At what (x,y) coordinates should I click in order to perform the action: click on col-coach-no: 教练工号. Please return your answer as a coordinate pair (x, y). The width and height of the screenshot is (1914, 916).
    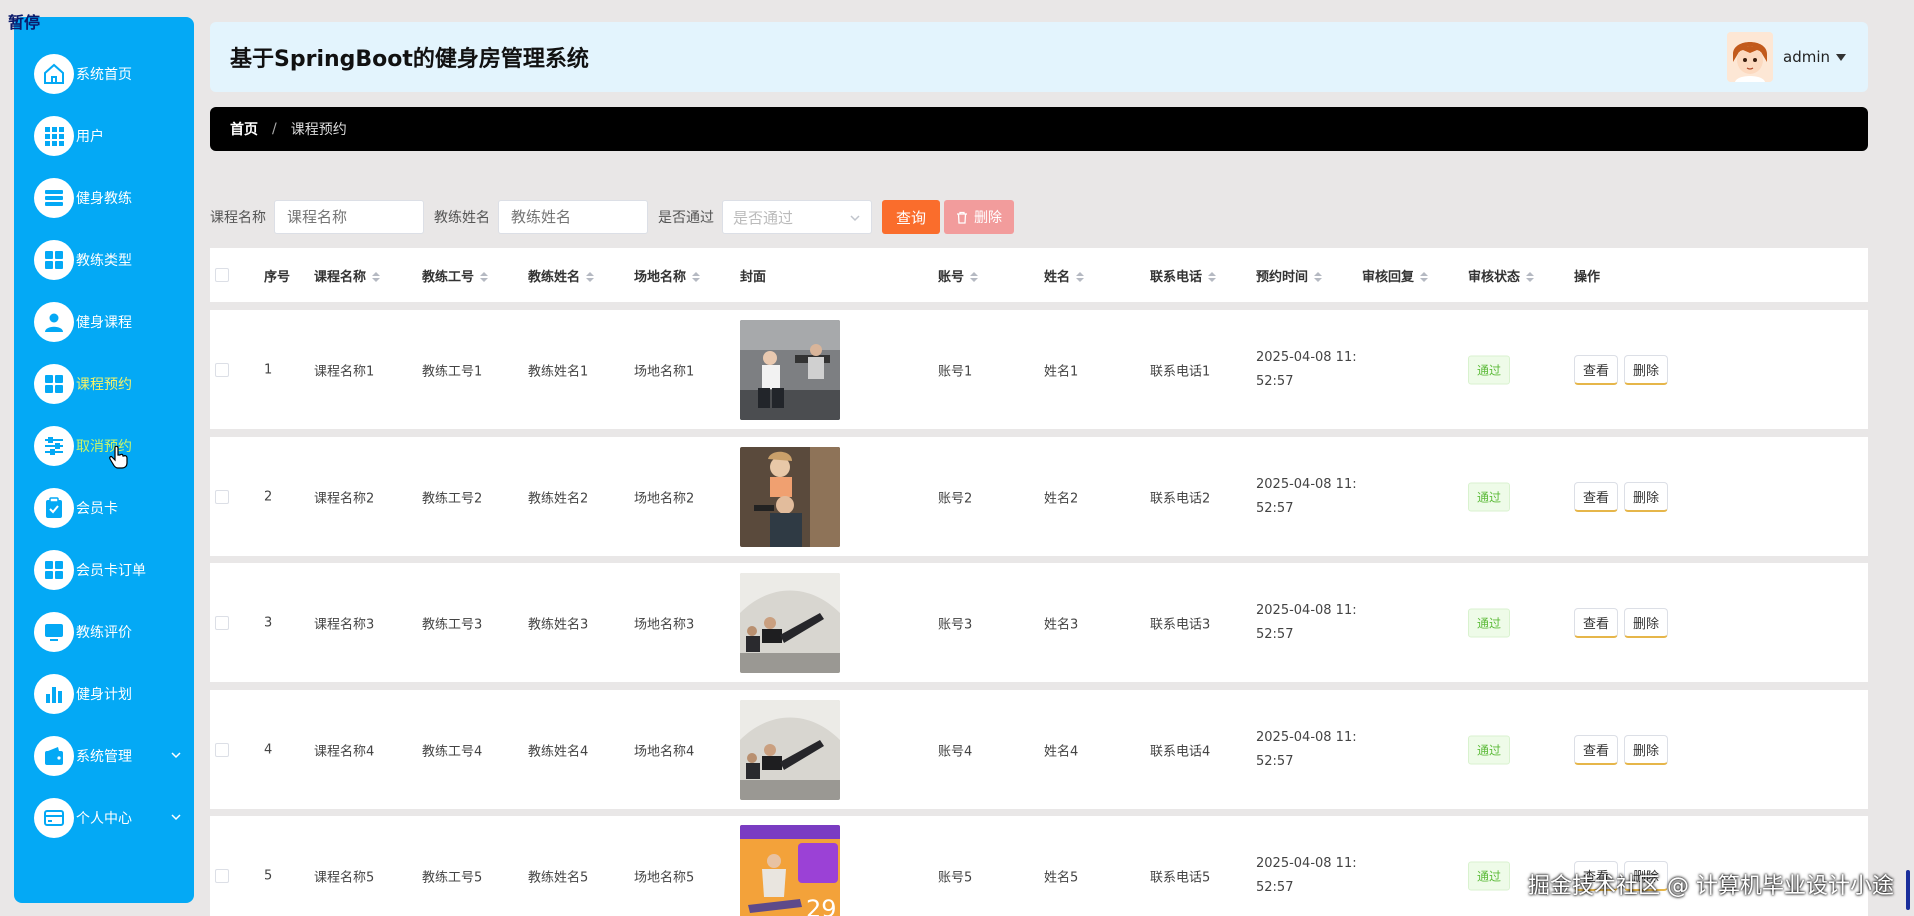
    Looking at the image, I should click on (455, 275).